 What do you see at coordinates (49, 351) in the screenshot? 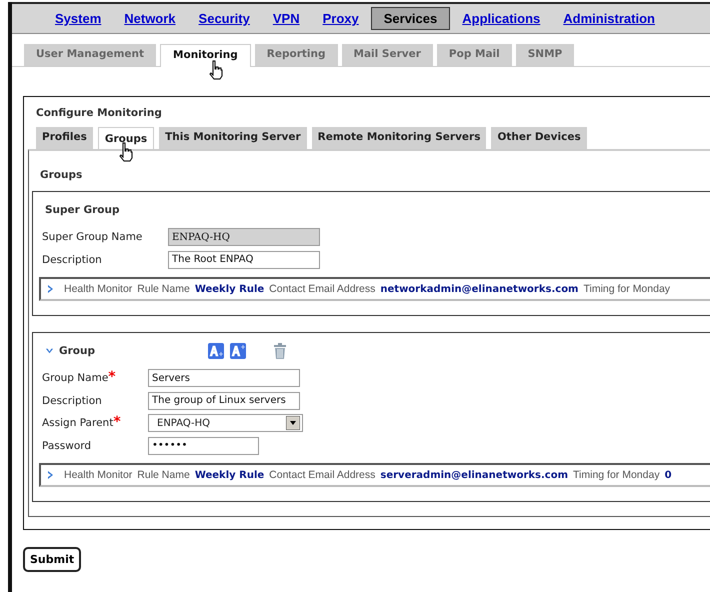
I see `chevron-icon` at bounding box center [49, 351].